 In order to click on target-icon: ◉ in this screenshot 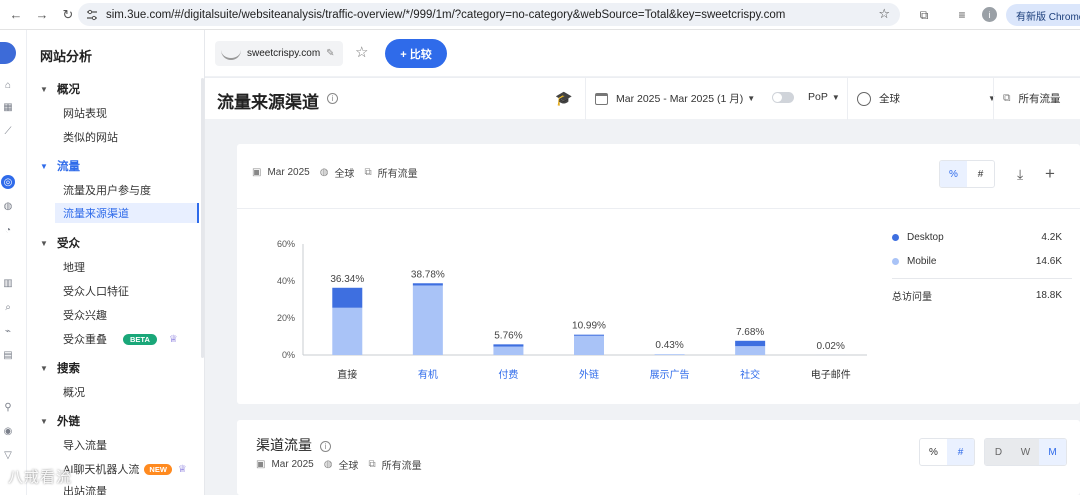, I will do `click(8, 431)`.